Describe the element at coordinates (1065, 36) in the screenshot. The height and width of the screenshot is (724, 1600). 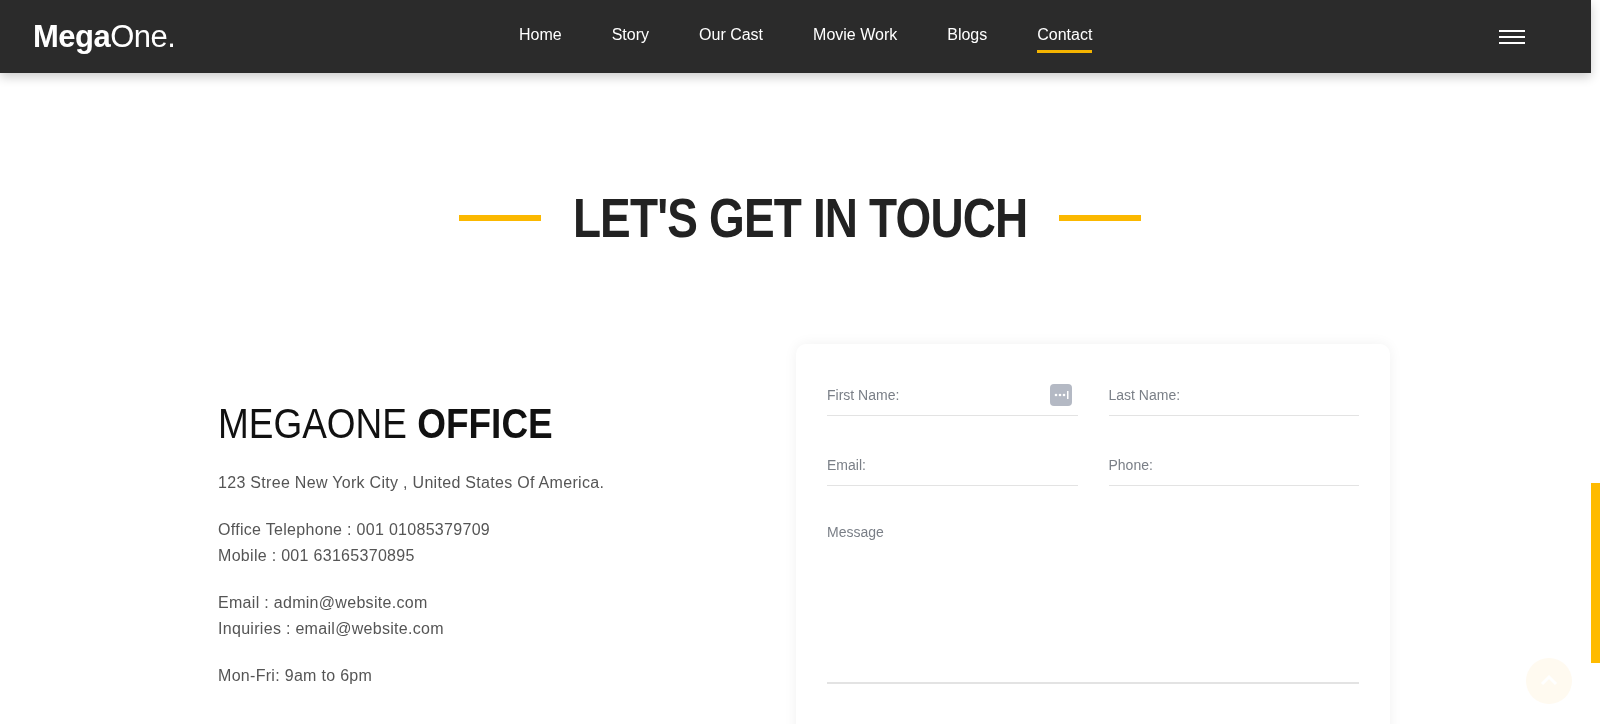
I see `nav-link: Contact` at that location.